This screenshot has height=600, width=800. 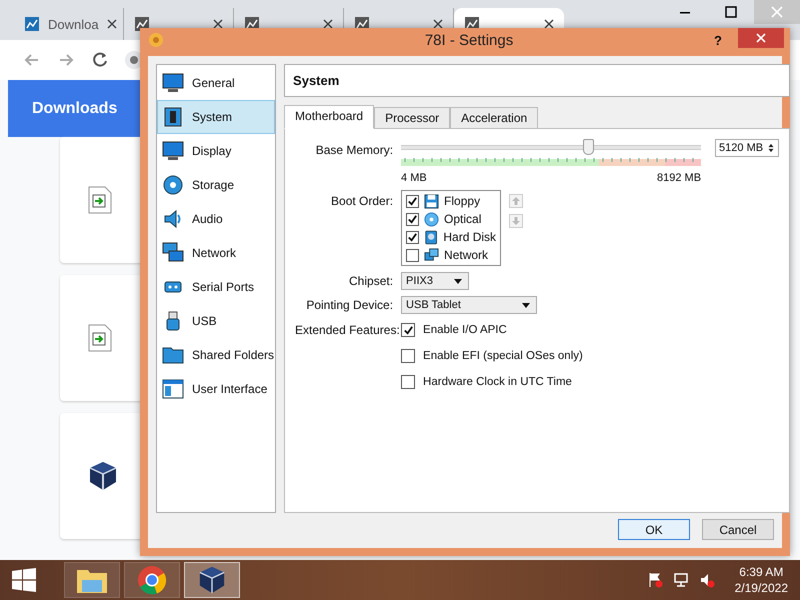 What do you see at coordinates (761, 572) in the screenshot?
I see `clock-time: 6:39 AM` at bounding box center [761, 572].